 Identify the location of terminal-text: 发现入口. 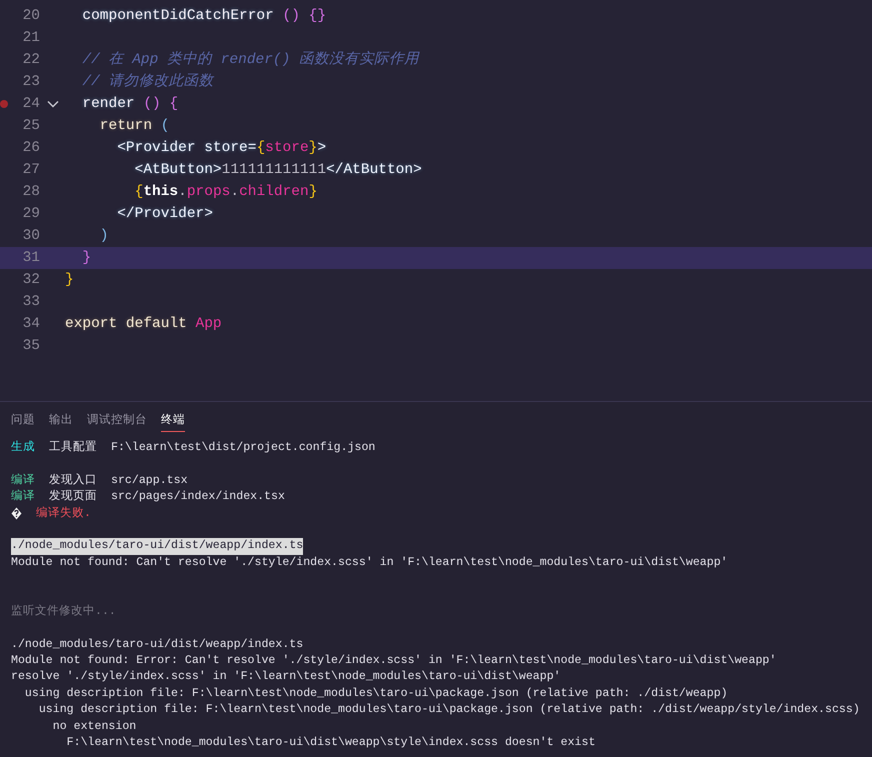
(73, 480).